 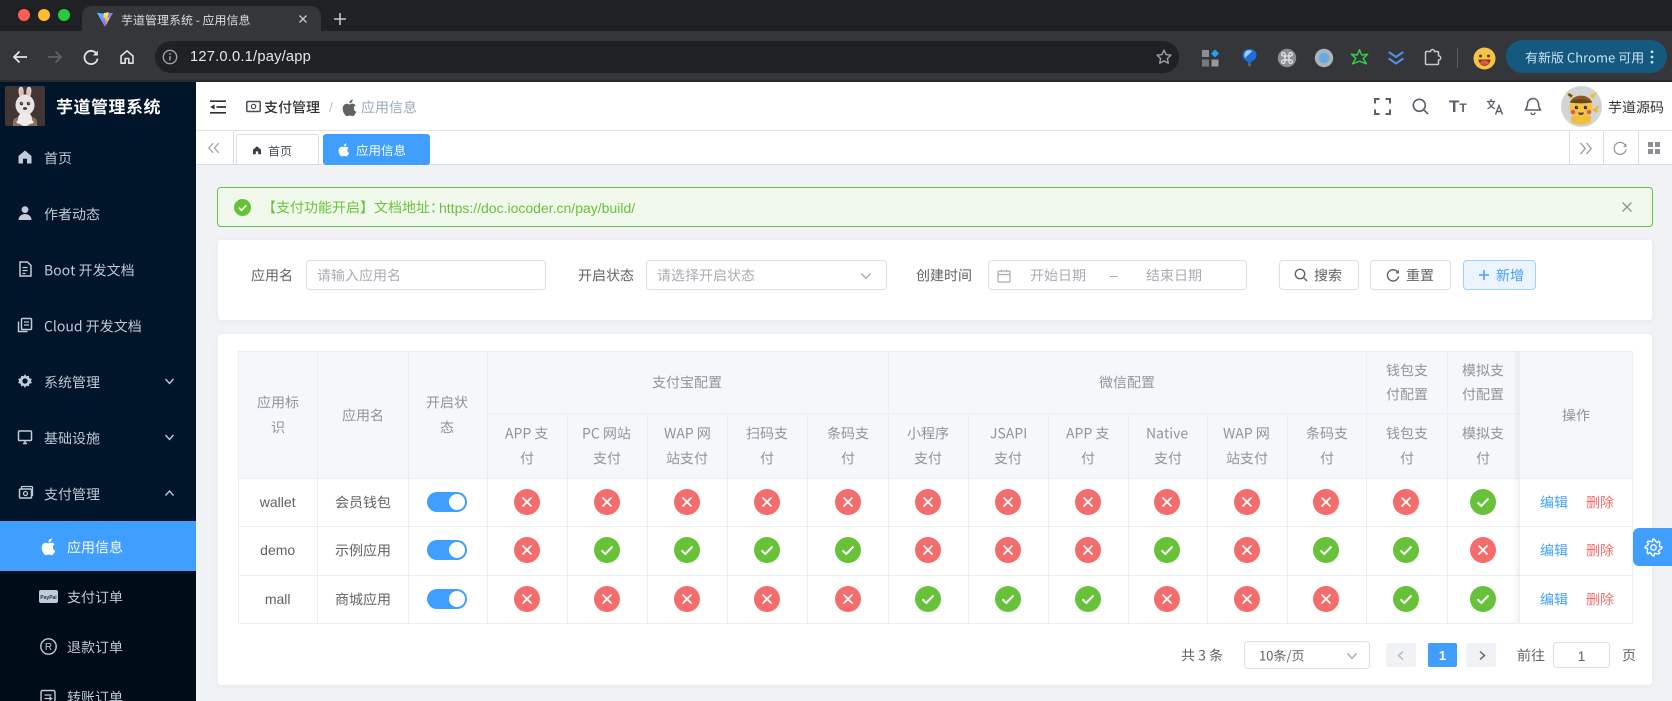 I want to click on svg-text: R, so click(x=48, y=647).